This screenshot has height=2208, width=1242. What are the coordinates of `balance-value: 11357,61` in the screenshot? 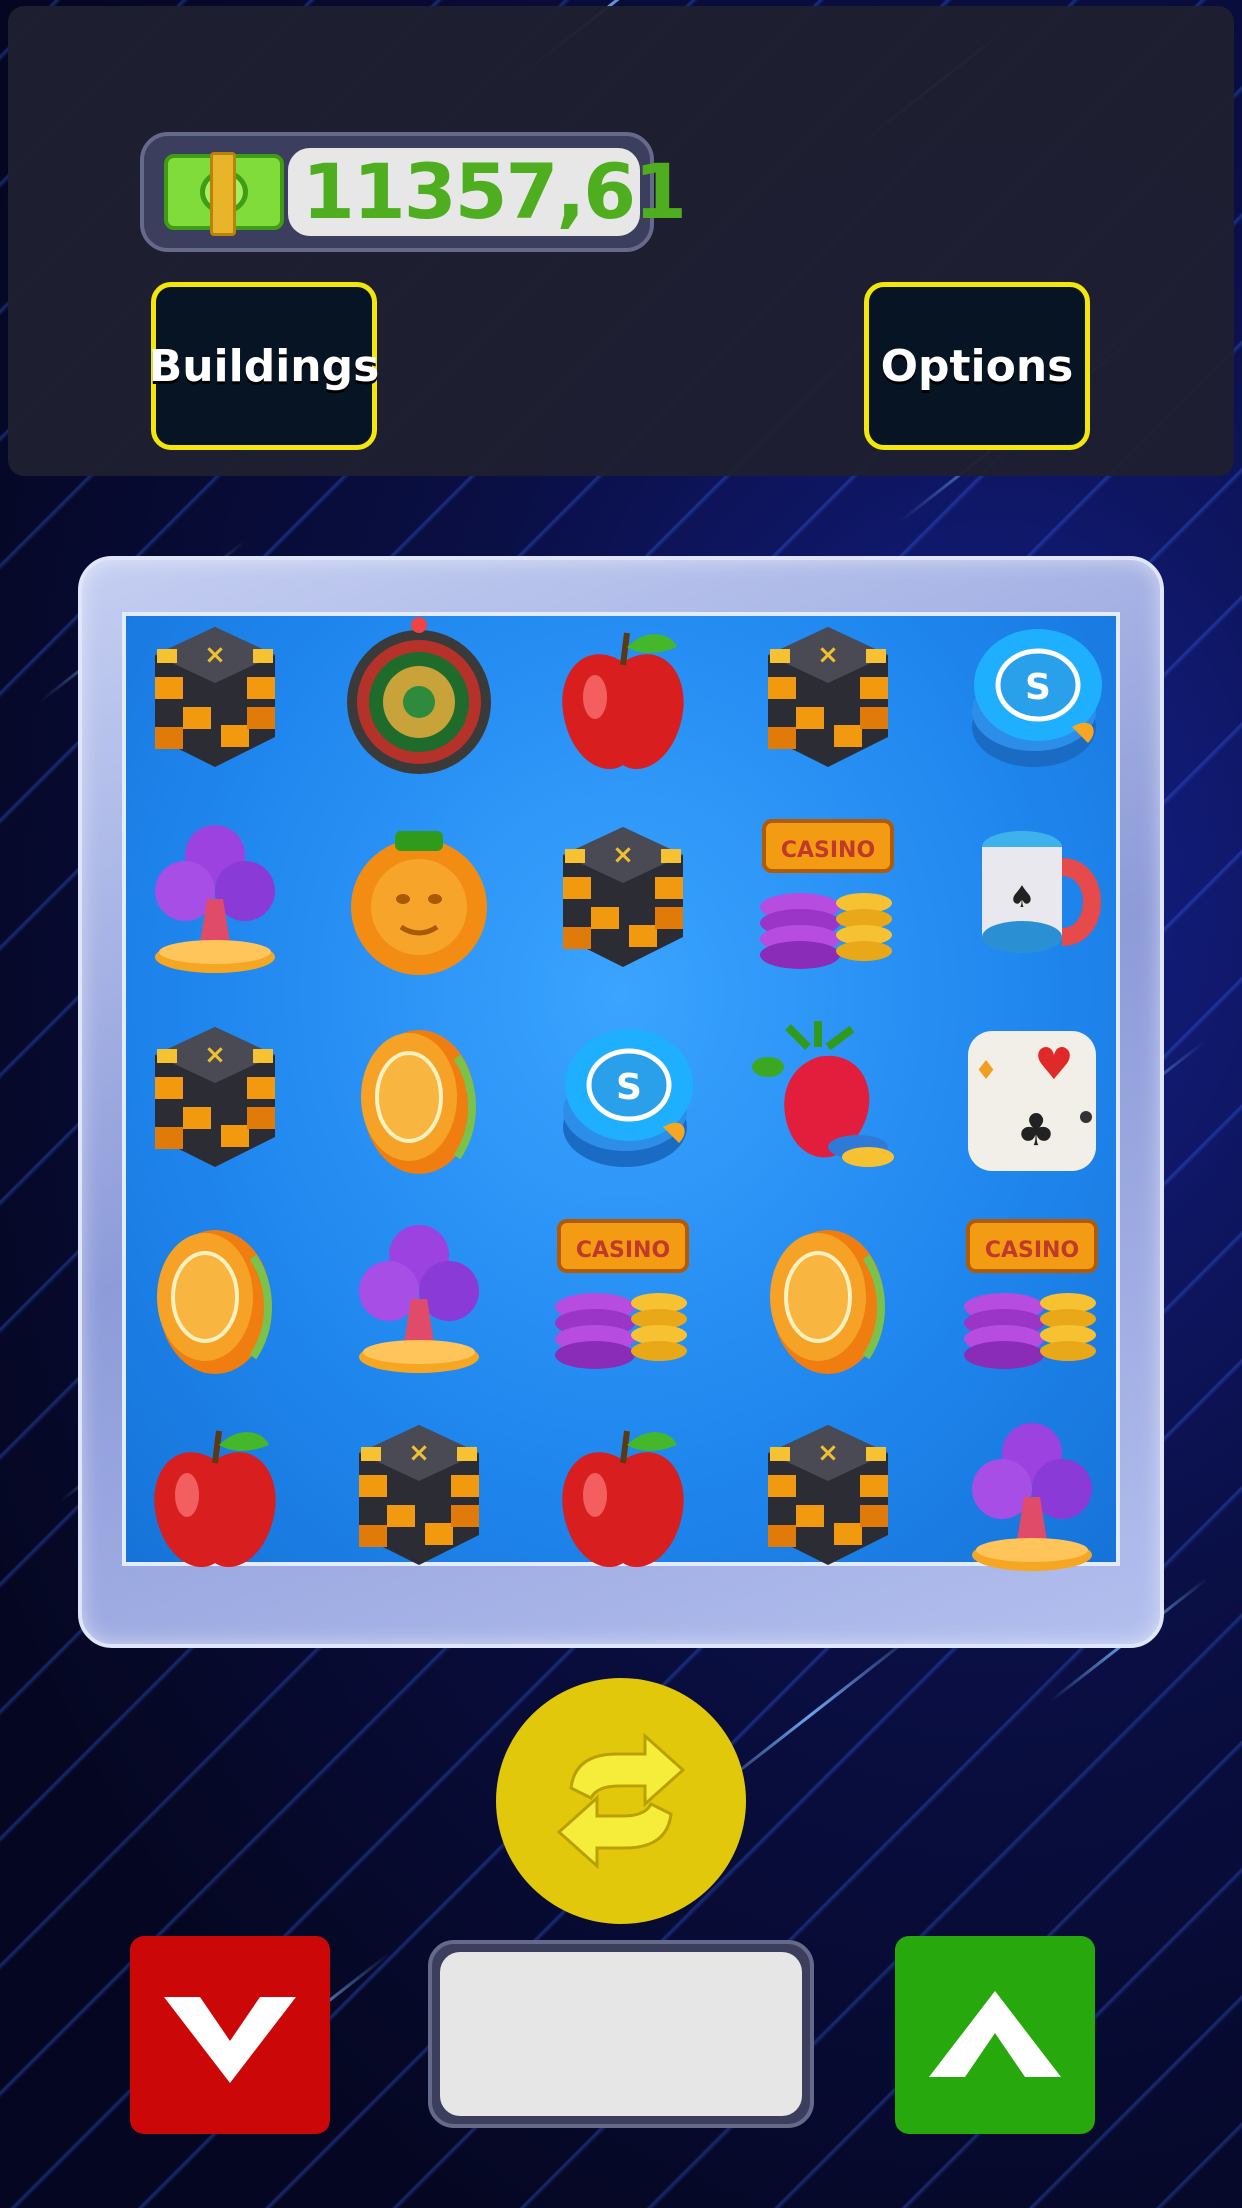 It's located at (487, 192).